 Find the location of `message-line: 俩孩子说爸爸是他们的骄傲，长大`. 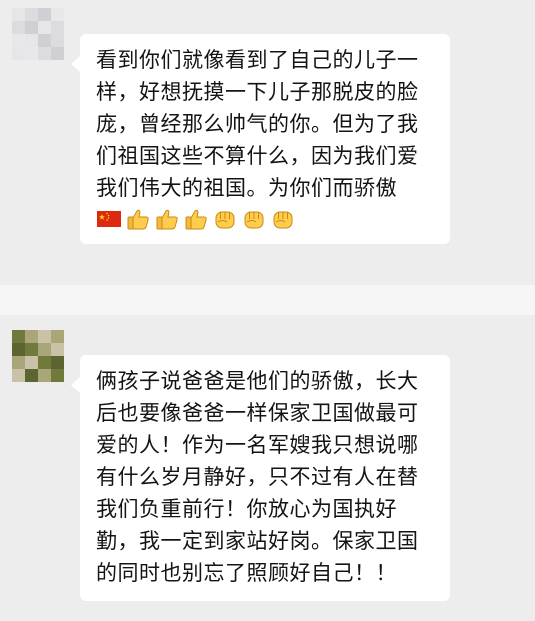

message-line: 俩孩子说爸爸是他们的骄傲，长大 is located at coordinates (257, 381).